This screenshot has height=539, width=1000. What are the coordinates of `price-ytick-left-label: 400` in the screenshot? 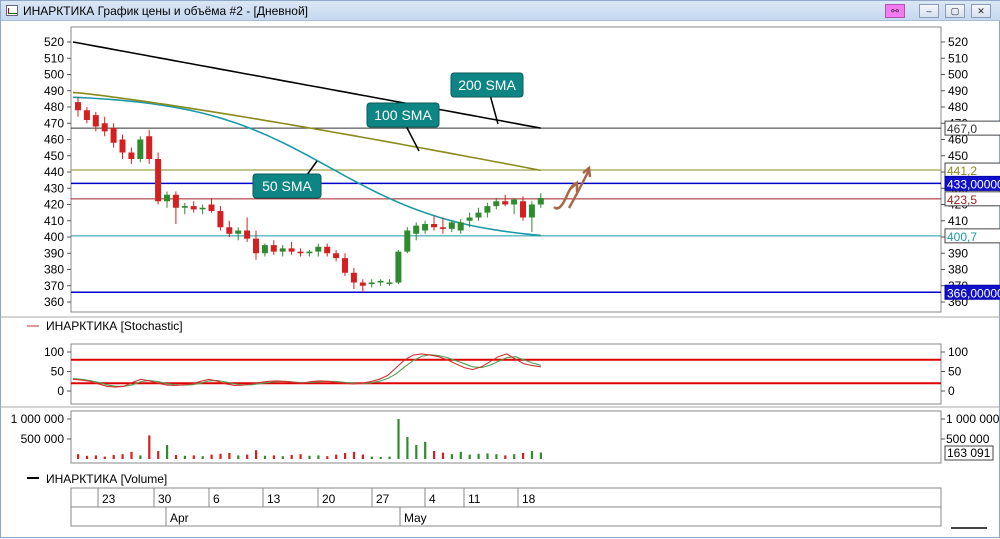 It's located at (54, 237).